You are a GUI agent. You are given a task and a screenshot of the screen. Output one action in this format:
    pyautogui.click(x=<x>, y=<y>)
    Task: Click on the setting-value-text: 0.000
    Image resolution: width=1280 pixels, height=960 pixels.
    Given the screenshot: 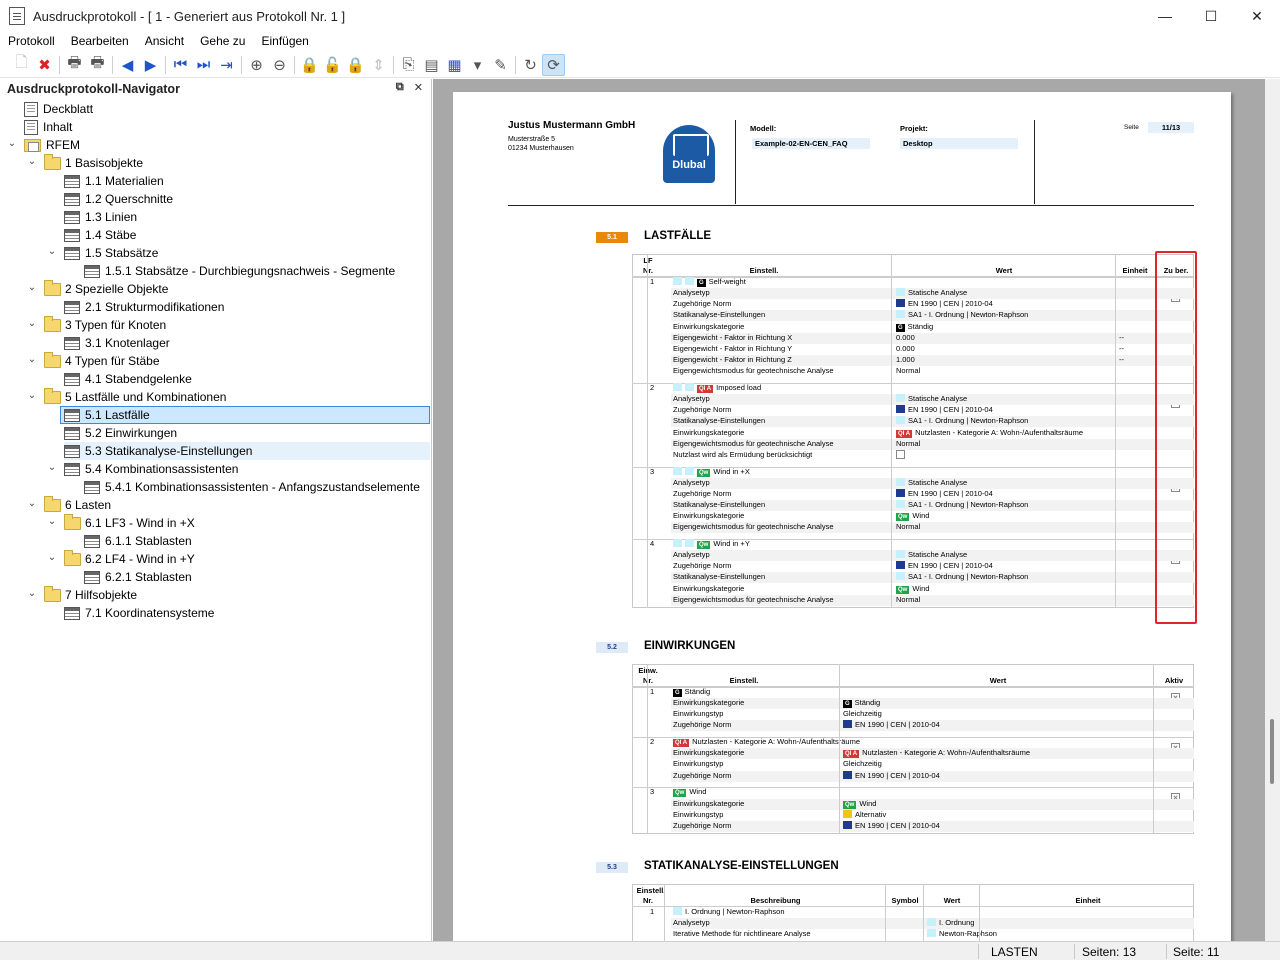 What is the action you would take?
    pyautogui.click(x=905, y=348)
    